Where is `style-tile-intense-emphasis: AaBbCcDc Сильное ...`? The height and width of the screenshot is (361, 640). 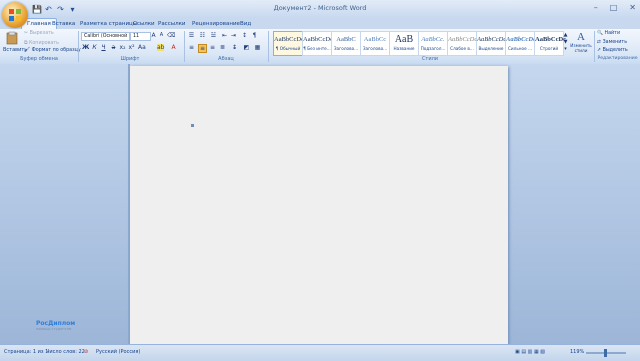
style-tile-intense-emphasis: AaBbCcDc Сильное ... is located at coordinates (520, 43).